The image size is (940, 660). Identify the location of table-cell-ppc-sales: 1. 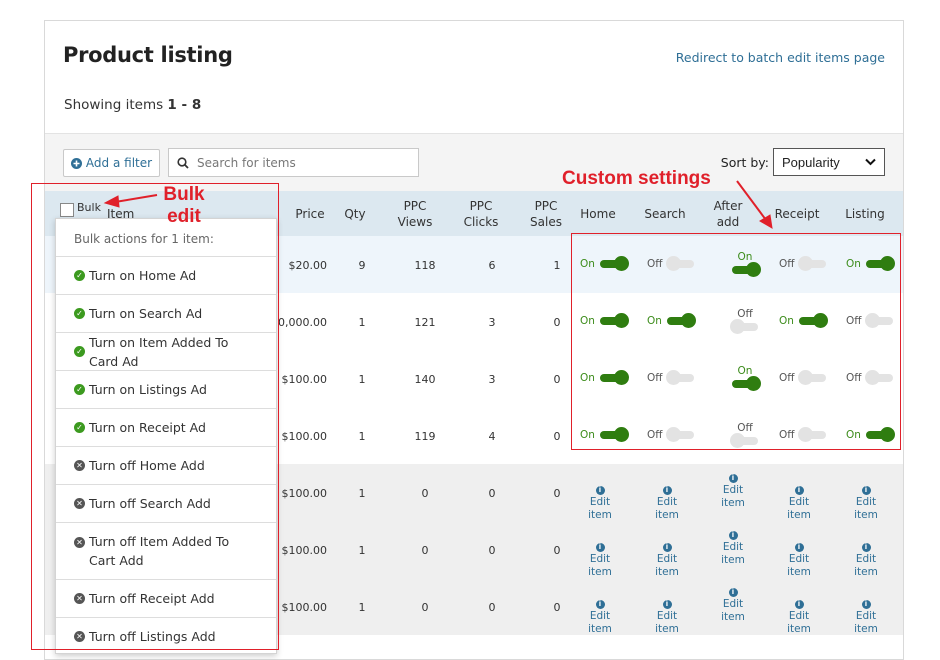
(557, 265).